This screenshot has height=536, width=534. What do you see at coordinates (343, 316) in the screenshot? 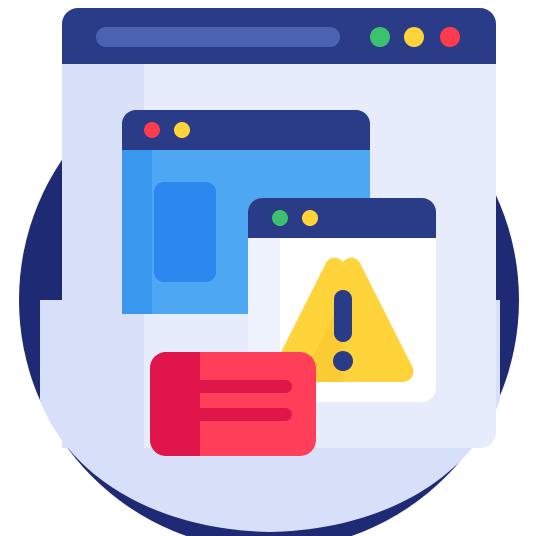
I see `exclamation-bar` at bounding box center [343, 316].